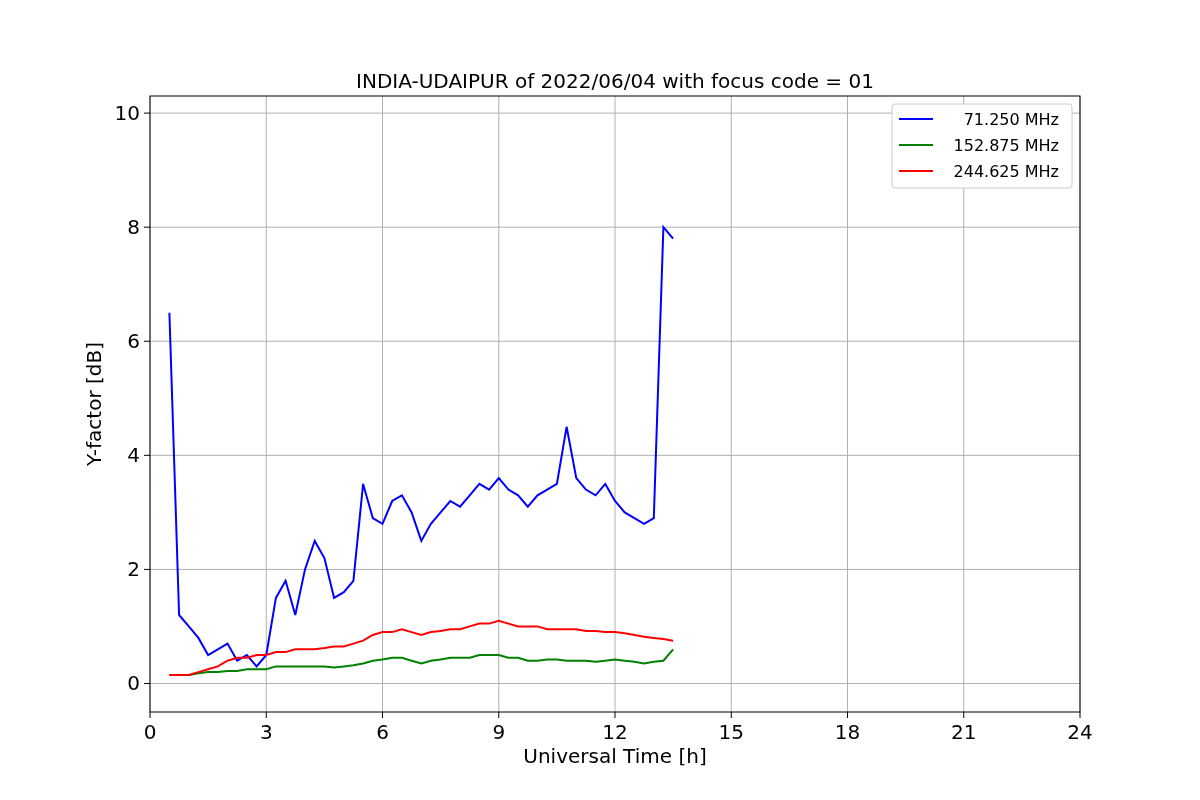 The width and height of the screenshot is (1200, 800). I want to click on y-tick-label: 0, so click(133, 683).